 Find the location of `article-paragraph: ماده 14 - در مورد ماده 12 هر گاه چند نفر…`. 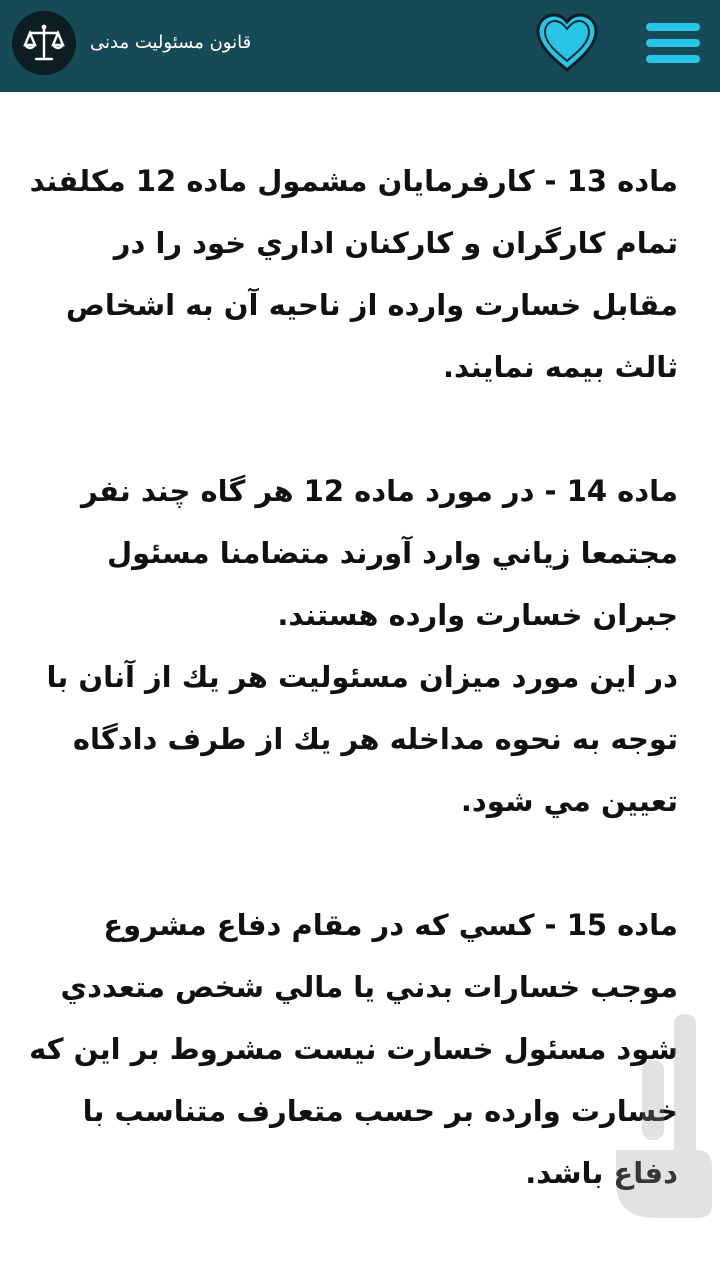

article-paragraph: ماده 14 - در مورد ماده 12 هر گاه چند نفر… is located at coordinates (379, 553).